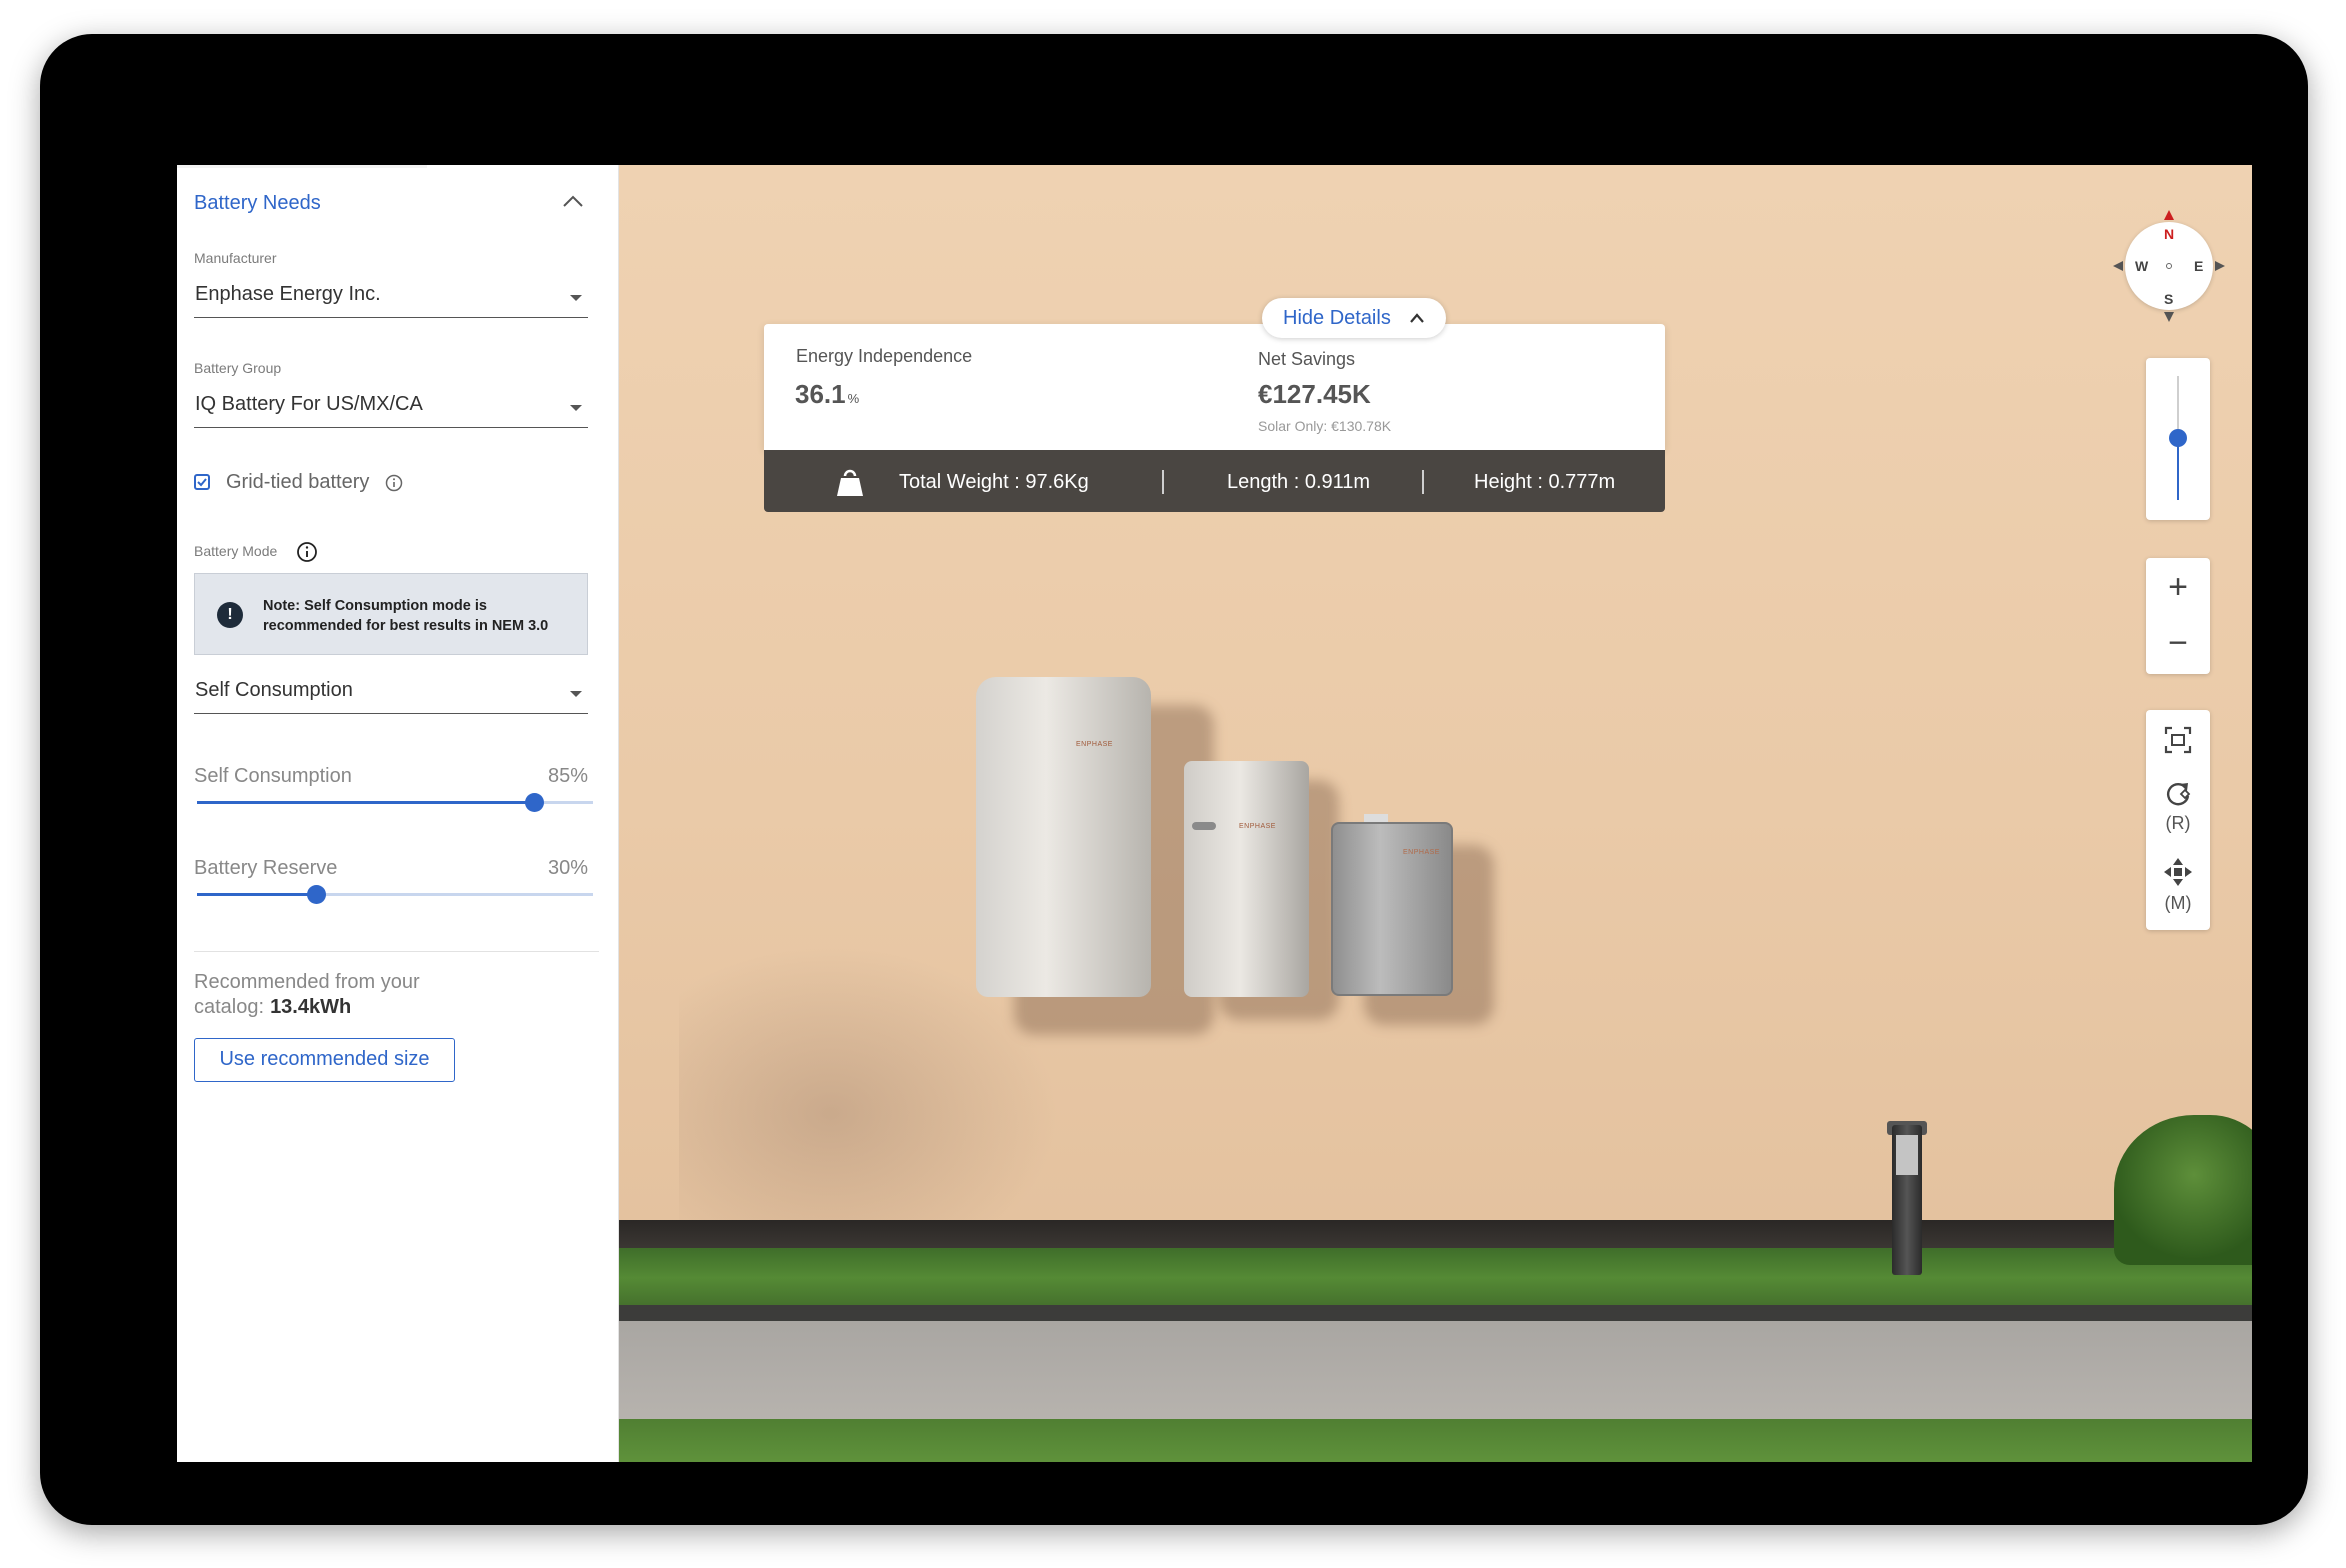  What do you see at coordinates (257, 203) in the screenshot?
I see `panel-title: Battery Needs` at bounding box center [257, 203].